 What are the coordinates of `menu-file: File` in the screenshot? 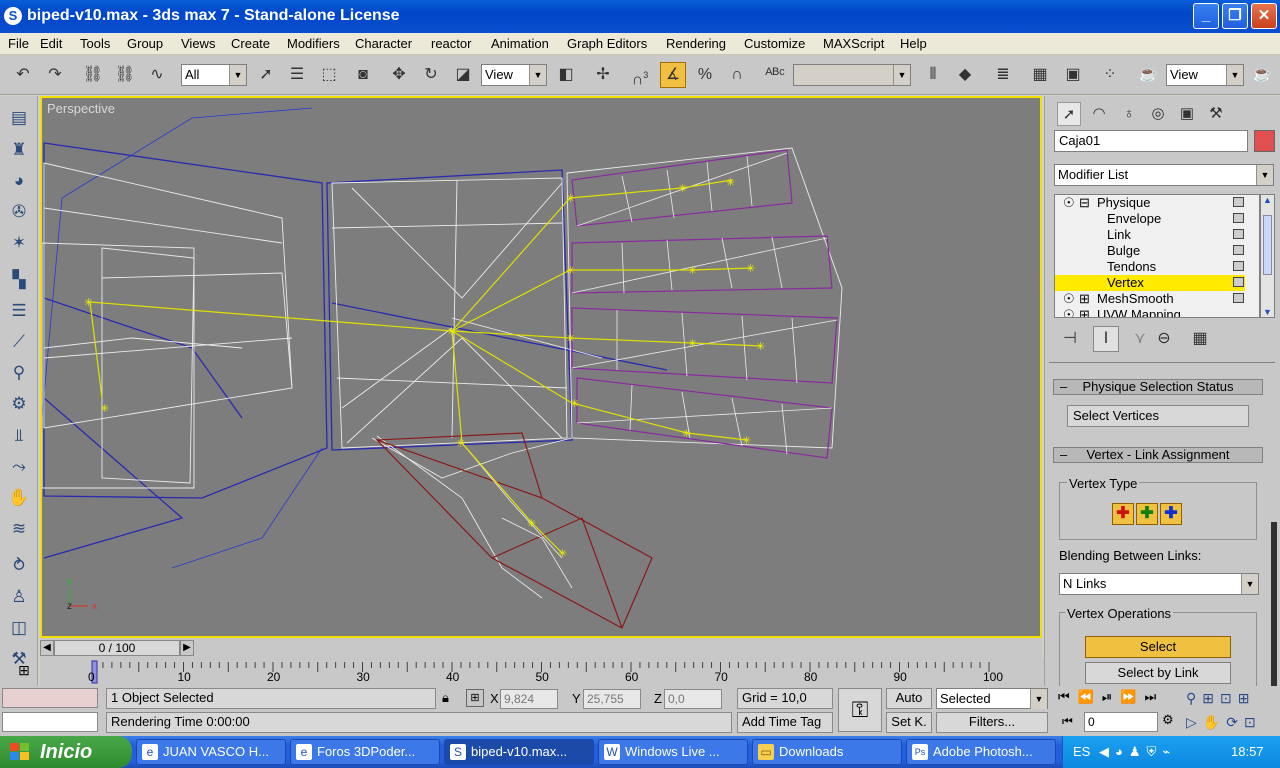 It's located at (18, 43).